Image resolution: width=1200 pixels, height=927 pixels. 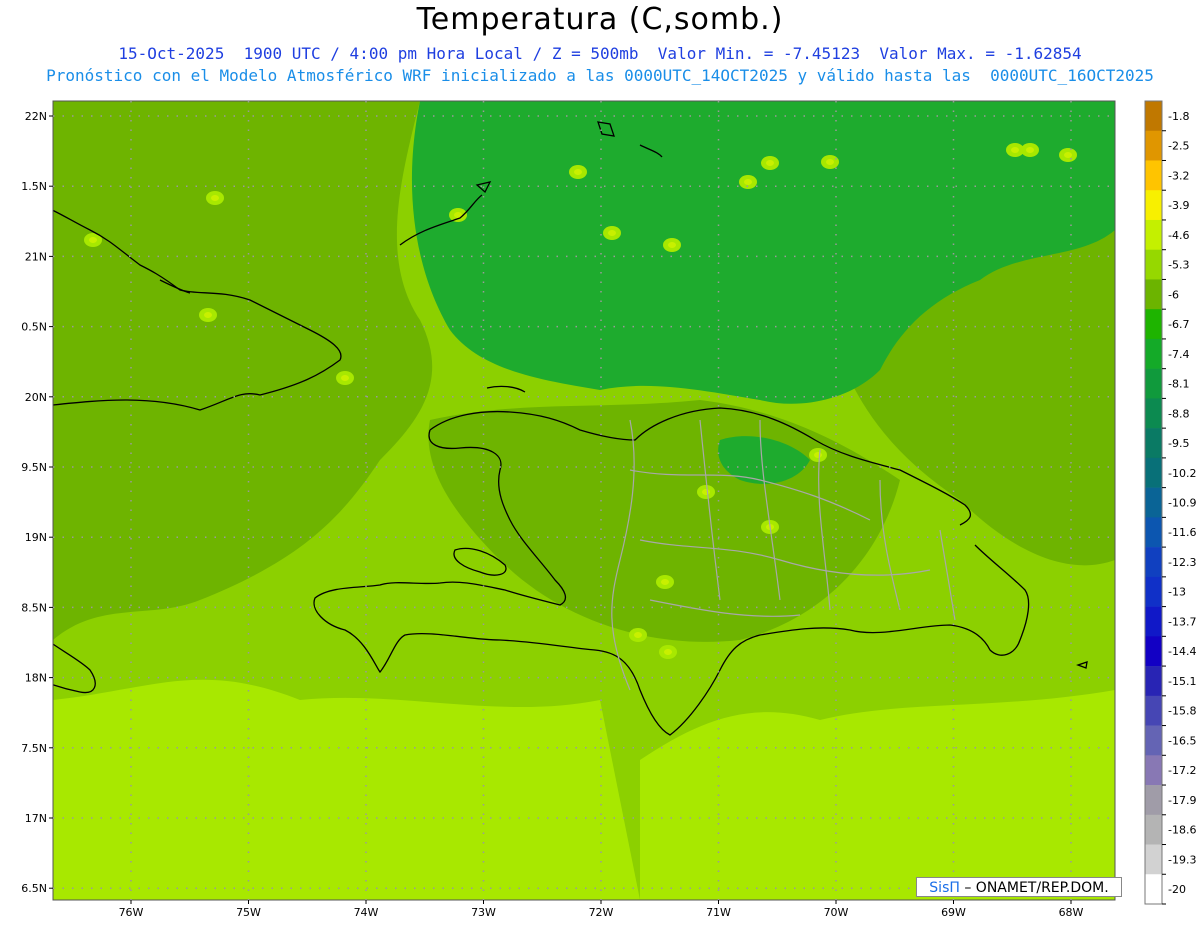 What do you see at coordinates (36, 256) in the screenshot?
I see `lat-label: 21N` at bounding box center [36, 256].